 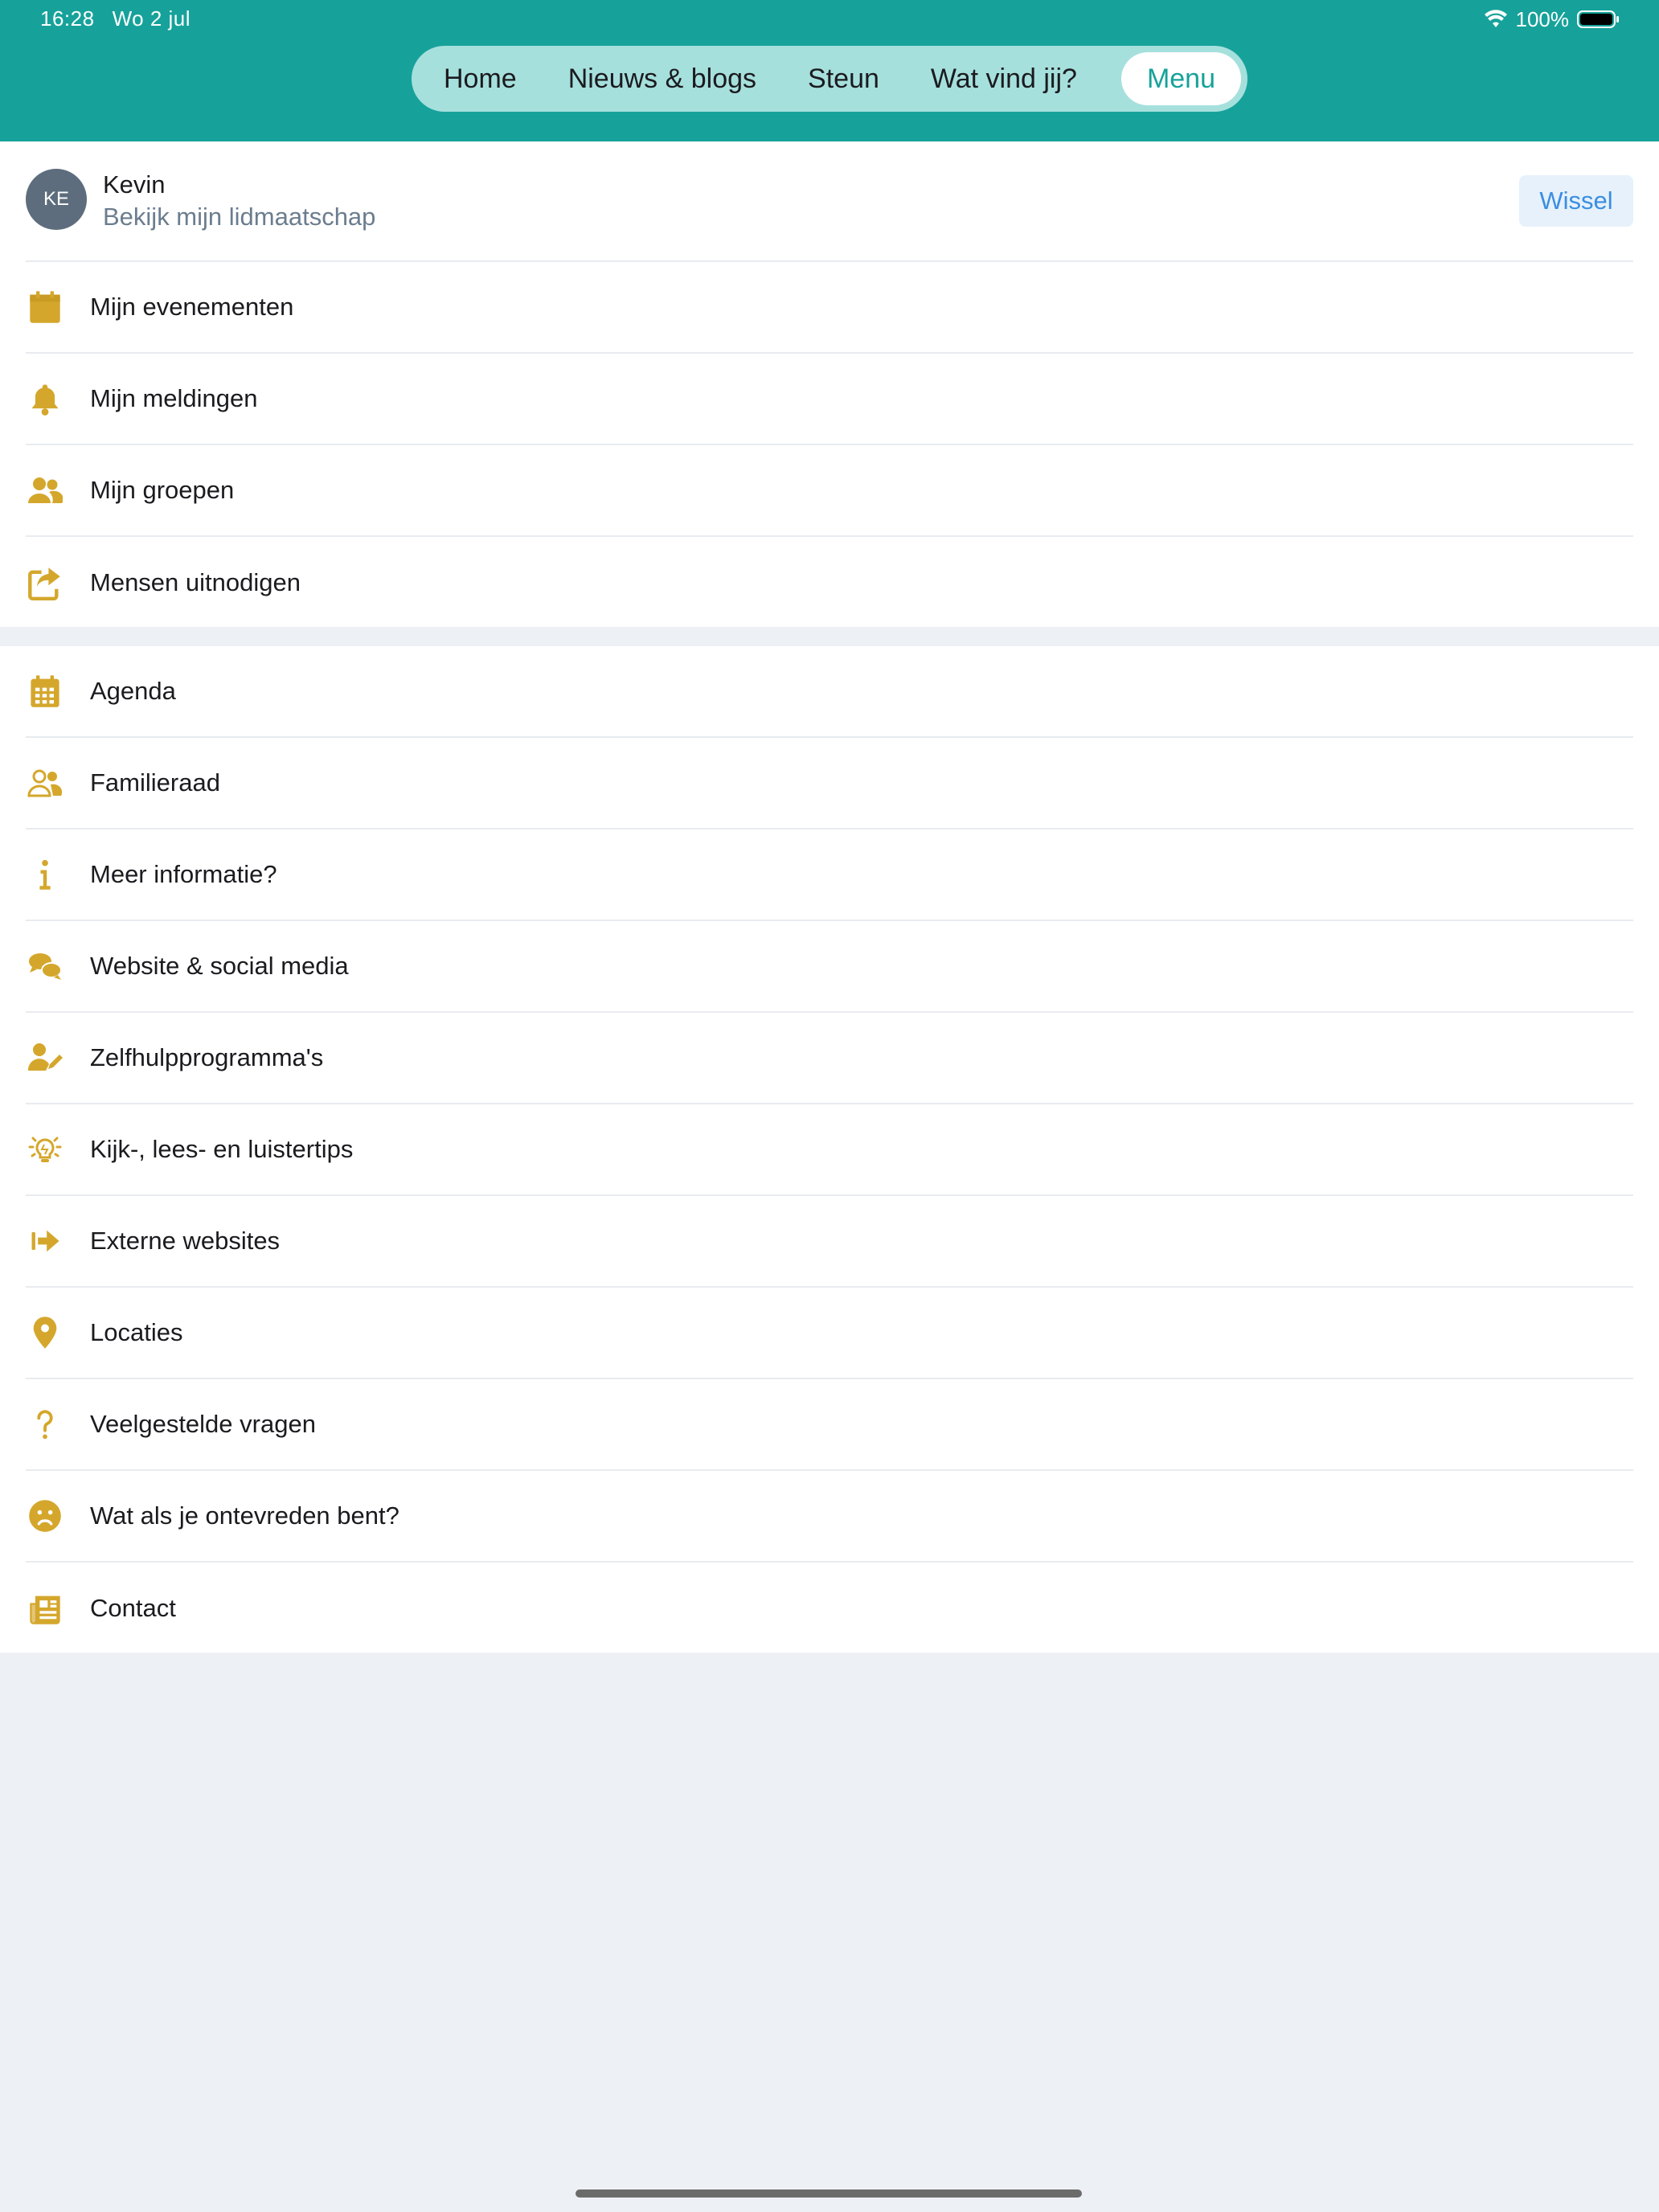 What do you see at coordinates (45, 691) in the screenshot?
I see `calendar-grid-icon` at bounding box center [45, 691].